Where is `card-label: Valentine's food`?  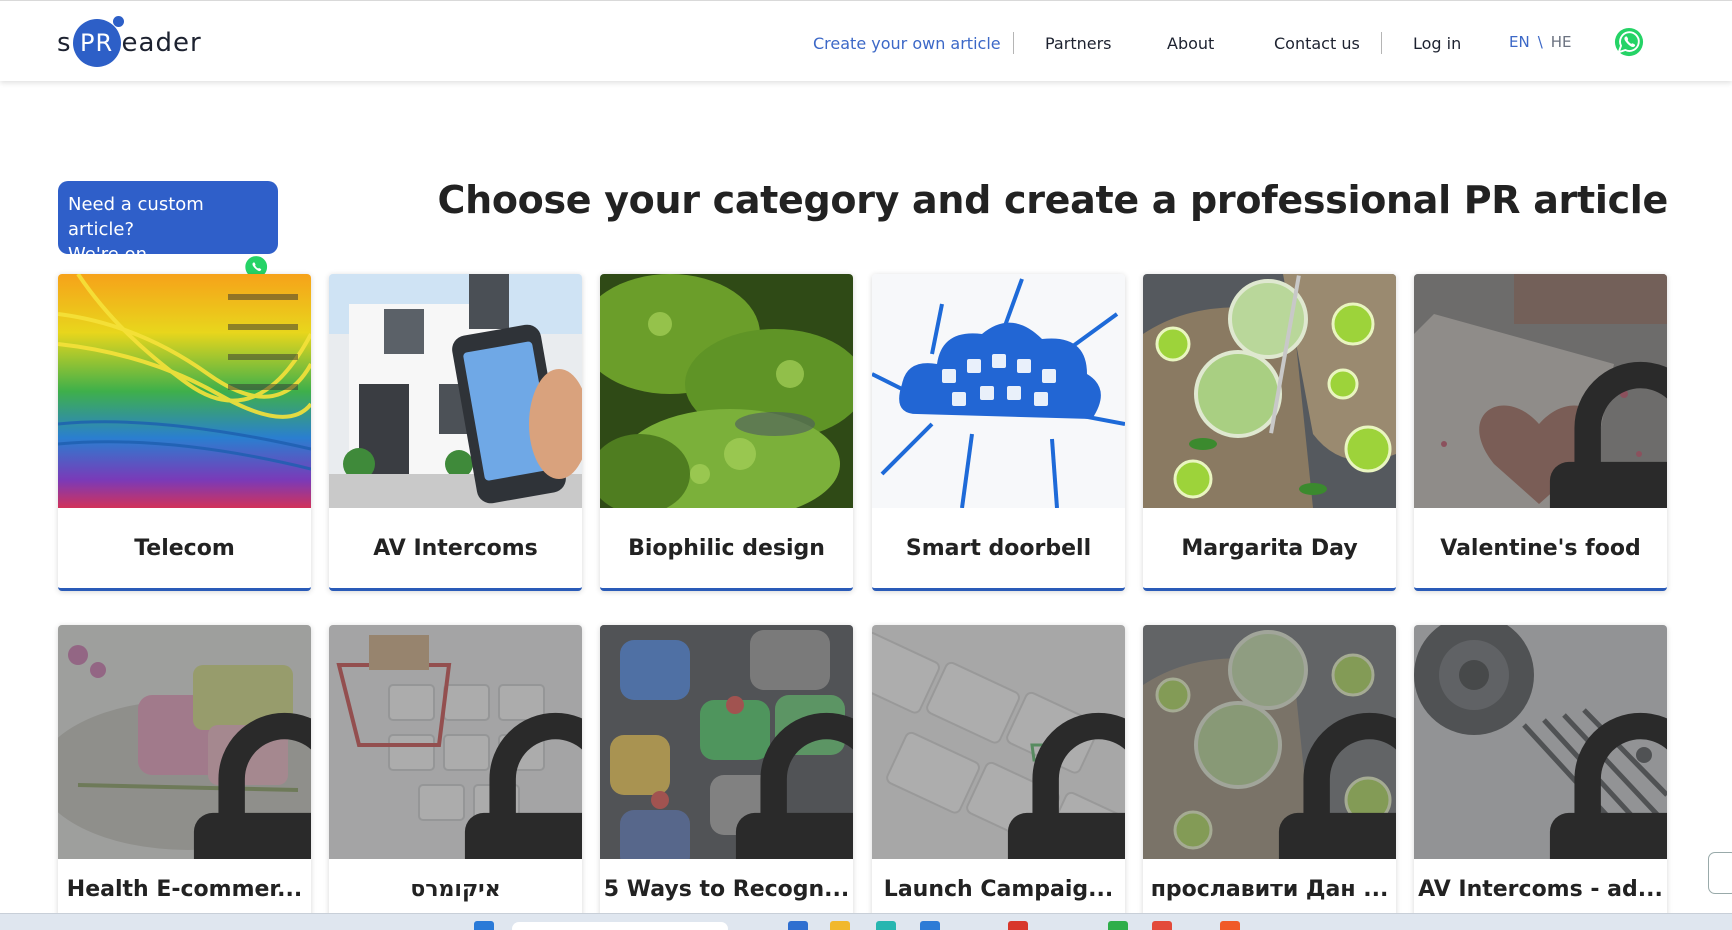 card-label: Valentine's food is located at coordinates (1540, 548).